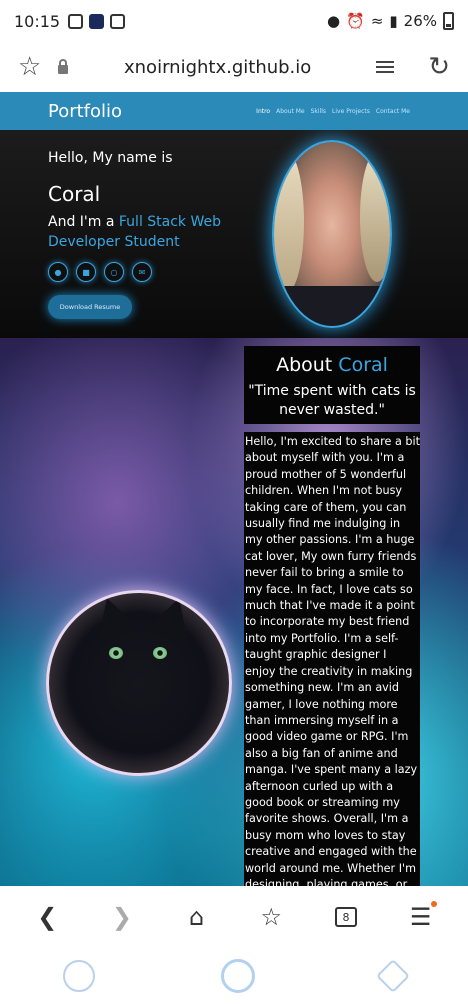 The height and width of the screenshot is (1004, 468). What do you see at coordinates (73, 66) in the screenshot?
I see `secure-lock-icon` at bounding box center [73, 66].